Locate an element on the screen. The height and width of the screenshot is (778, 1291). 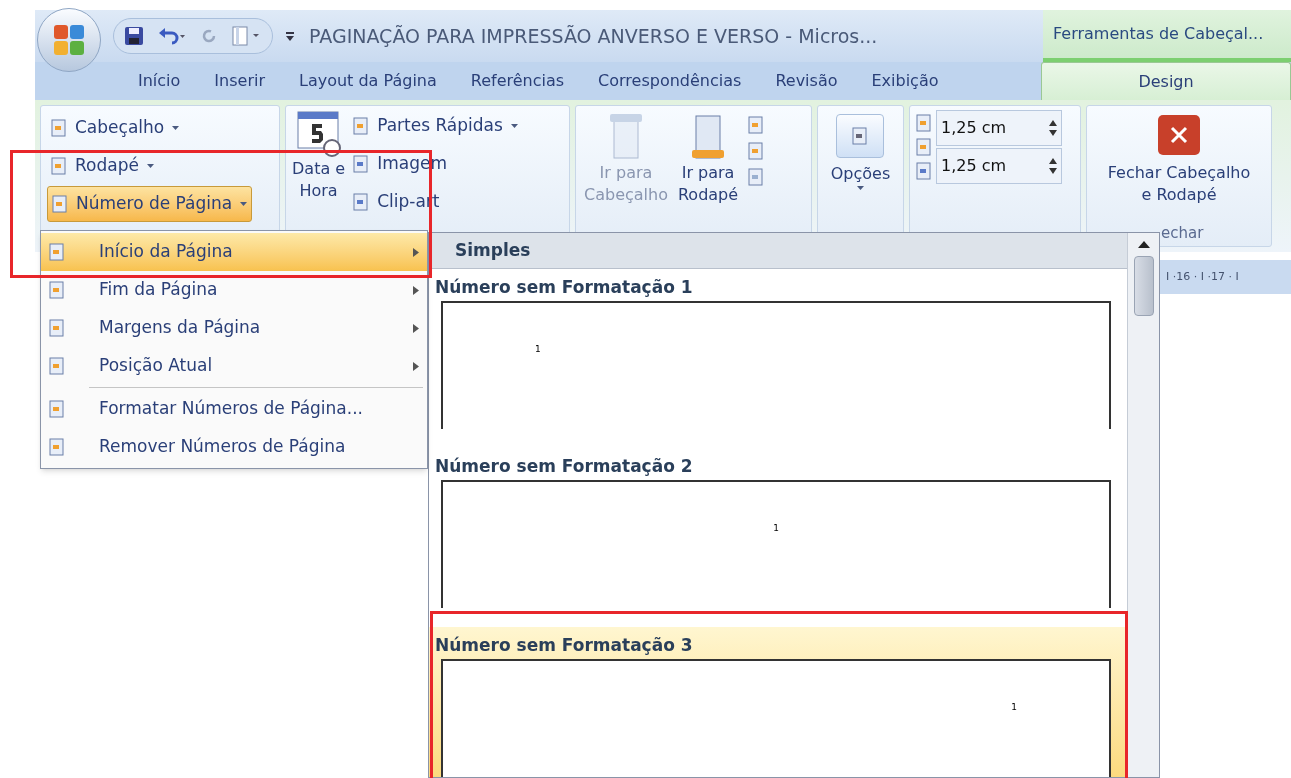
scrollbar is located at coordinates (1143, 505).